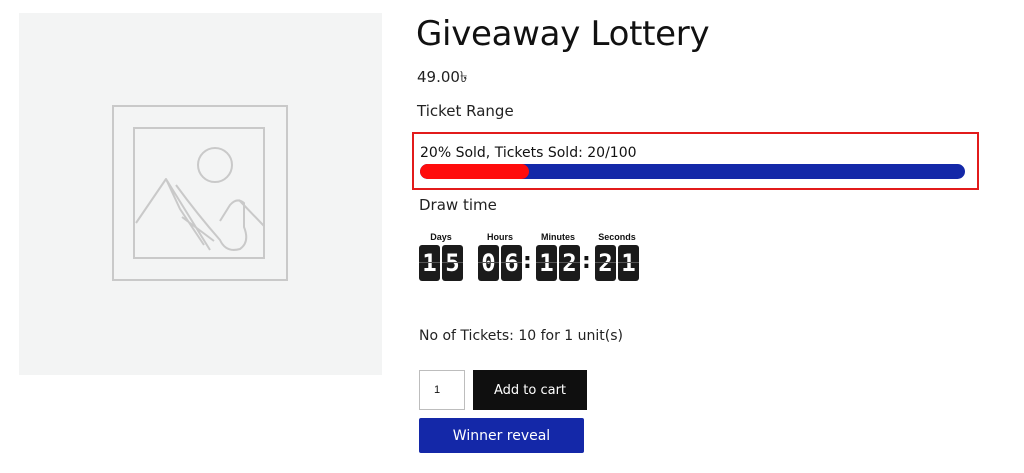 The image size is (1024, 473). Describe the element at coordinates (563, 34) in the screenshot. I see `product-title: Giveaway Lottery` at that location.